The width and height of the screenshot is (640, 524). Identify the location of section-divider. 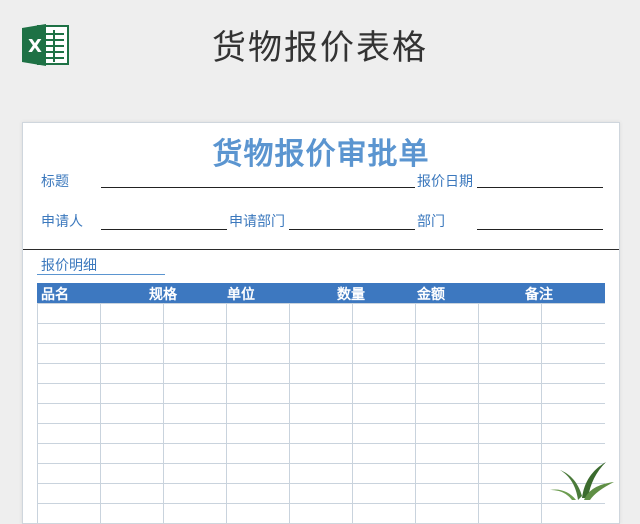
(321, 249).